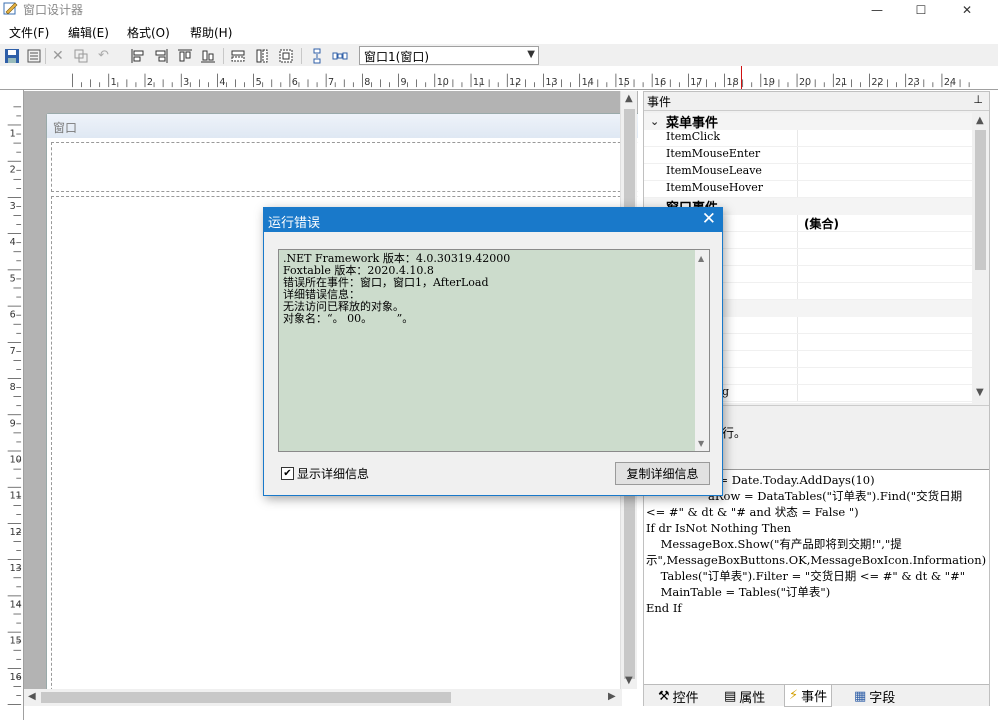 The width and height of the screenshot is (998, 720). What do you see at coordinates (877, 82) in the screenshot?
I see `ruler-label: 22` at bounding box center [877, 82].